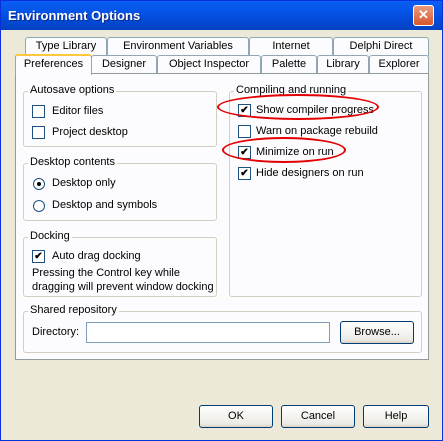 This screenshot has width=443, height=441. What do you see at coordinates (208, 332) in the screenshot?
I see `directory-input` at bounding box center [208, 332].